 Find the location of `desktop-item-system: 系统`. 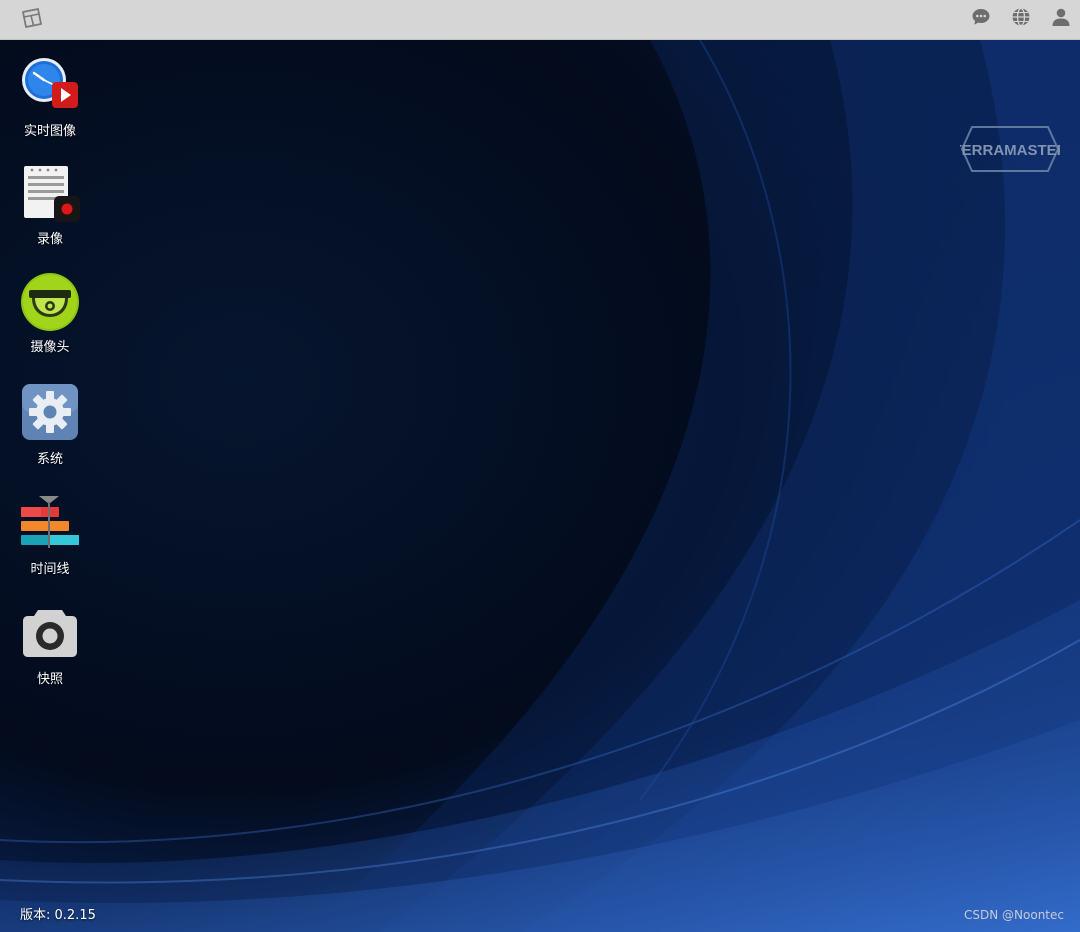

desktop-item-system: 系统 is located at coordinates (50, 425).